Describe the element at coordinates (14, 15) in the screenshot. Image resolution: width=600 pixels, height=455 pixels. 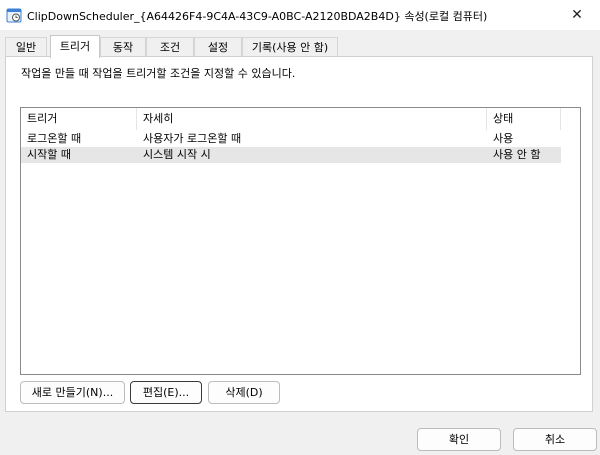
I see `scheduler-clock-icon` at that location.